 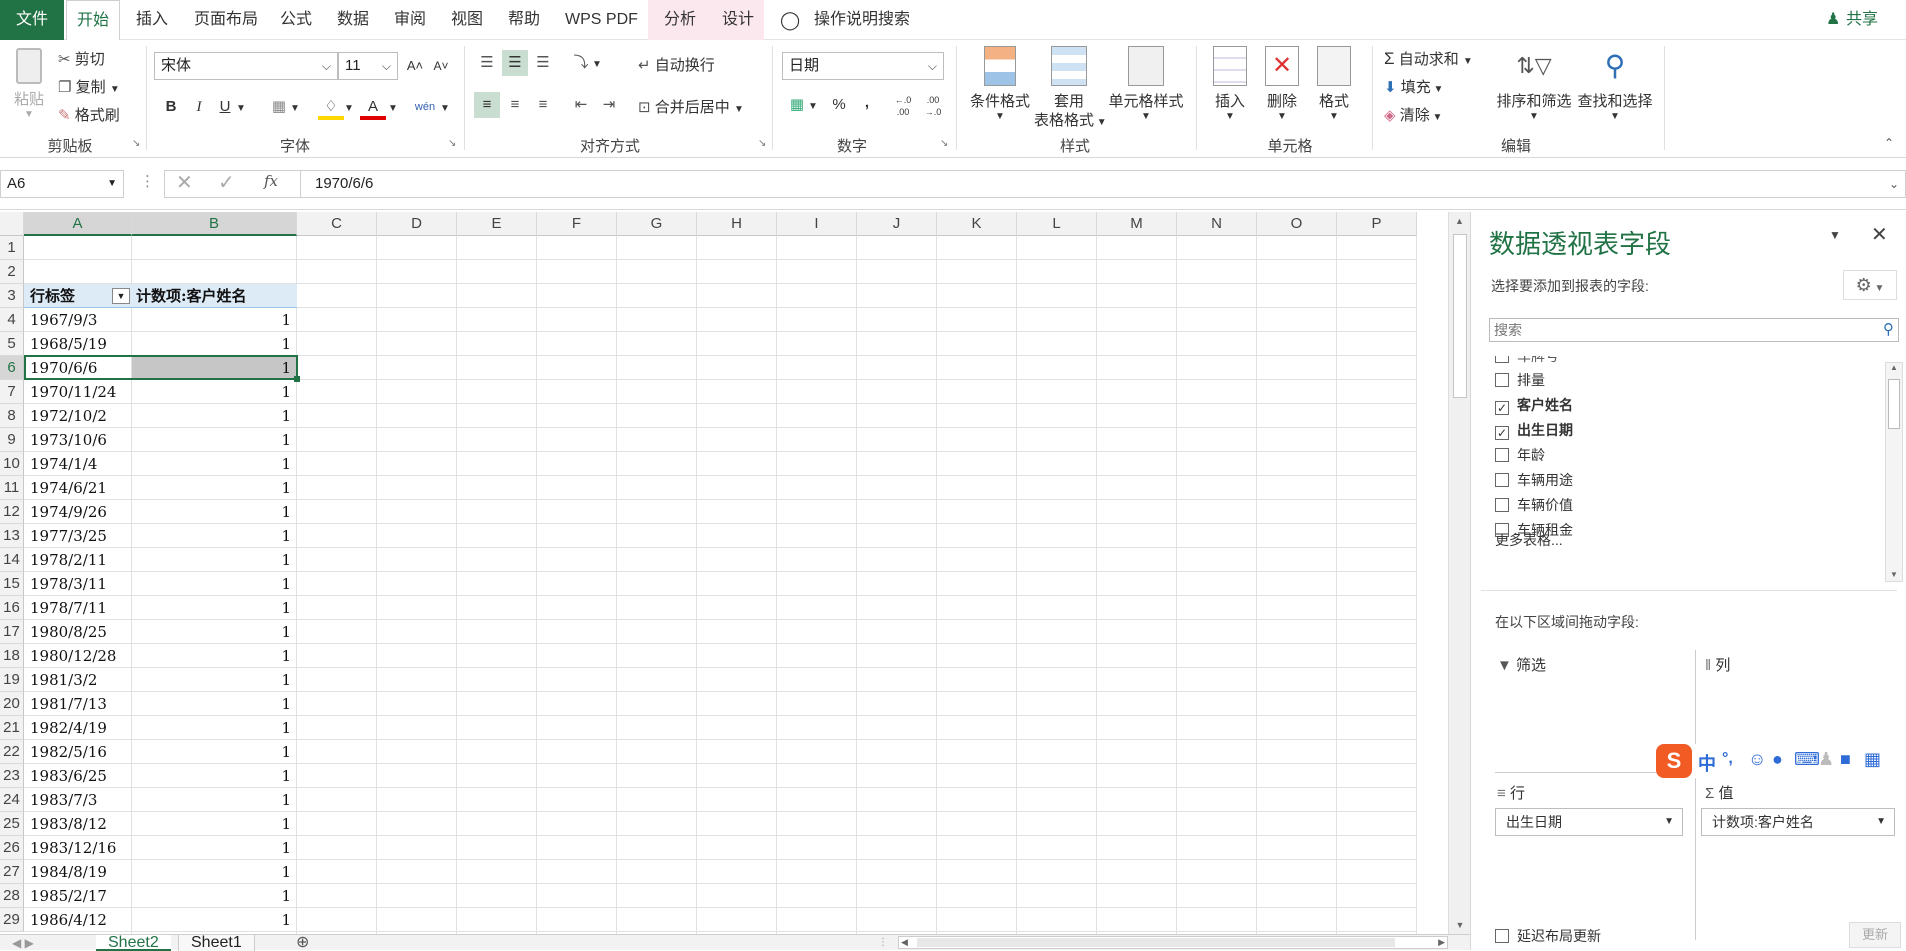 What do you see at coordinates (29, 84) in the screenshot?
I see `paste-button: 粘贴 ▼` at bounding box center [29, 84].